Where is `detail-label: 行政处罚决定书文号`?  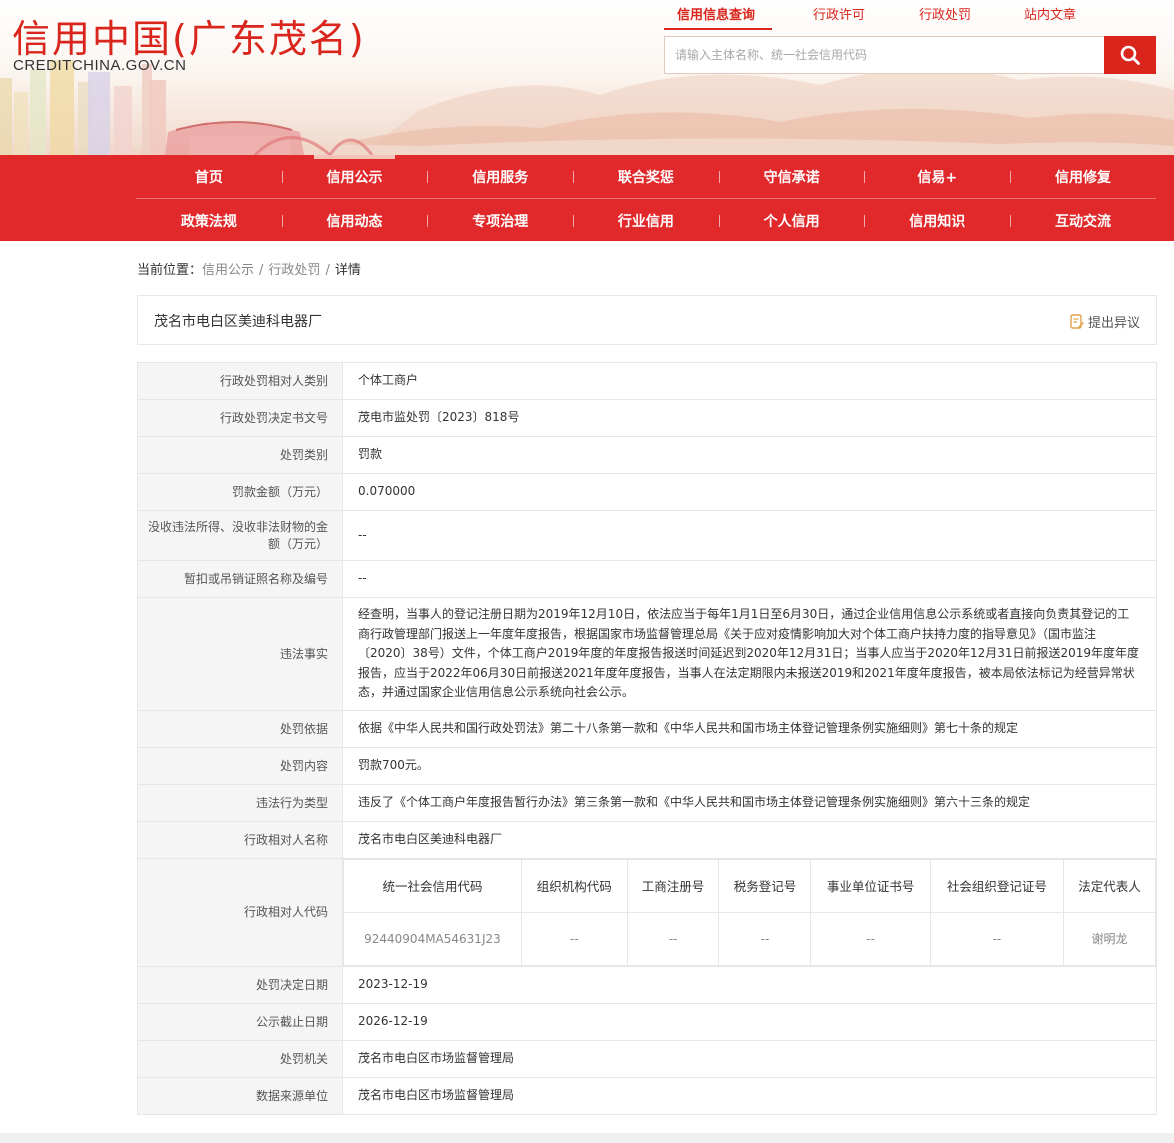
detail-label: 行政处罚决定书文号 is located at coordinates (240, 418).